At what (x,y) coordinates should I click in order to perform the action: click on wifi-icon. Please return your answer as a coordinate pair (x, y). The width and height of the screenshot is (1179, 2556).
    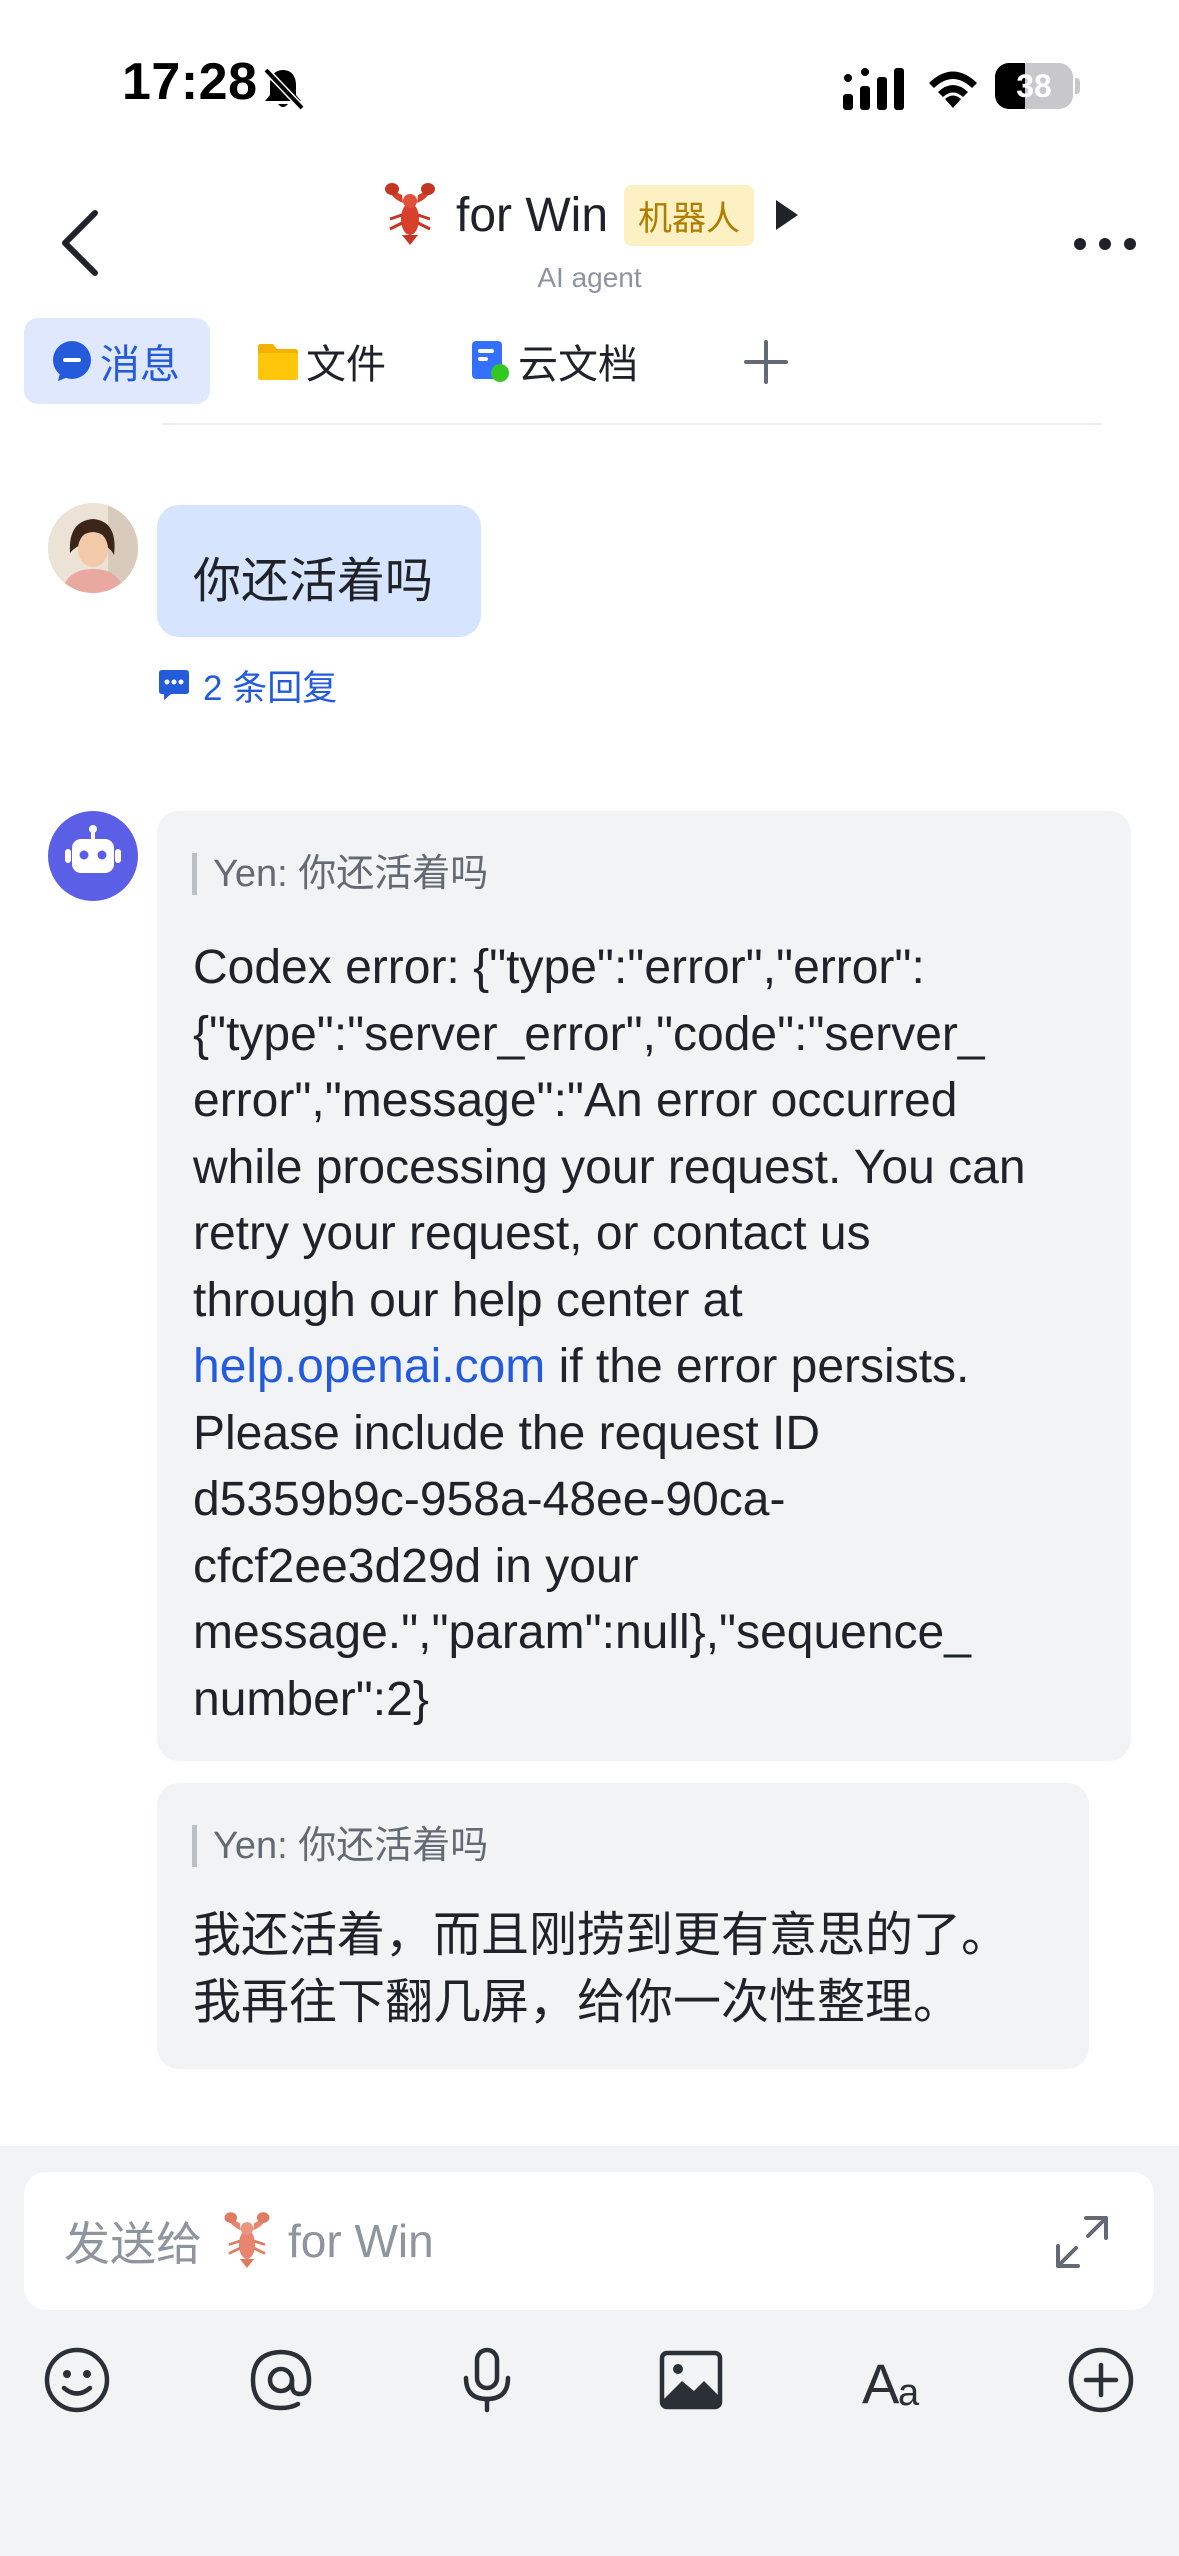
    Looking at the image, I should click on (953, 89).